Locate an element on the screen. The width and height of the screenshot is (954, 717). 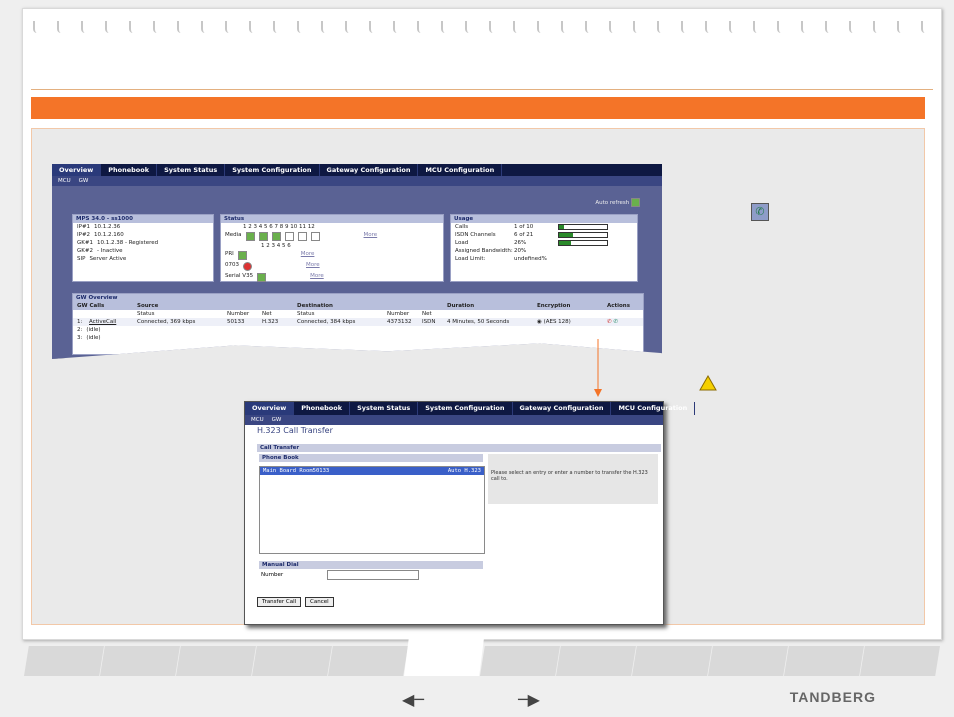
sub-nav: MCU GW is located at coordinates (357, 181).